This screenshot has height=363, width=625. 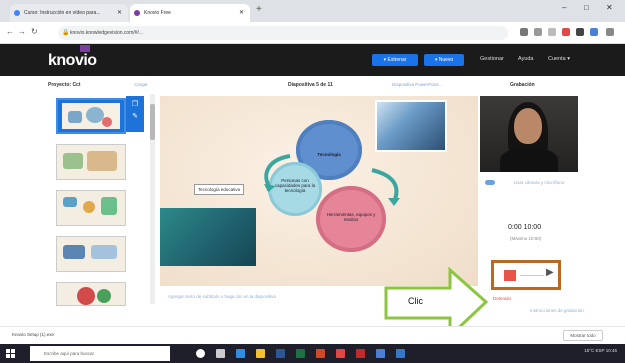 What do you see at coordinates (33, 334) in the screenshot?
I see `download-item: Knovio Setup (1).exe` at bounding box center [33, 334].